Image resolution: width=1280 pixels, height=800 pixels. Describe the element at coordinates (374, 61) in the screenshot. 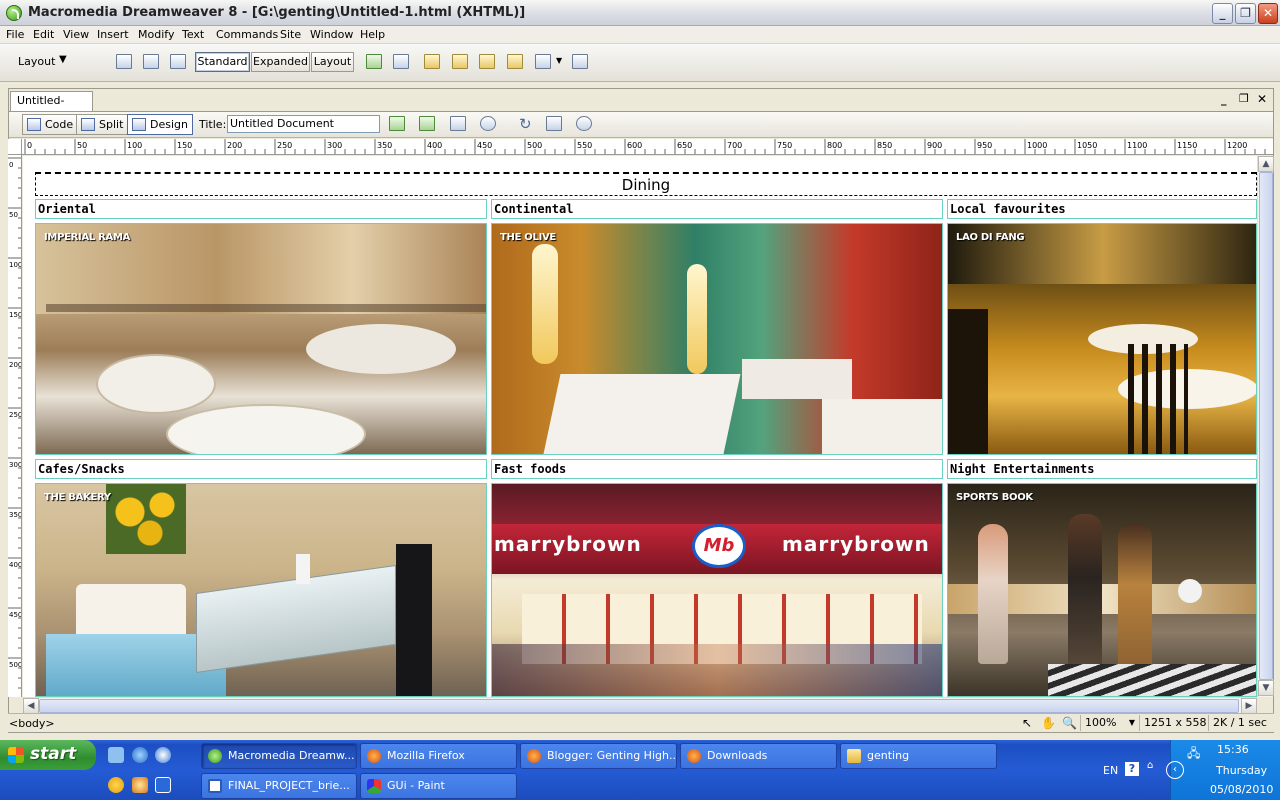

I see `layout-table-icon` at that location.